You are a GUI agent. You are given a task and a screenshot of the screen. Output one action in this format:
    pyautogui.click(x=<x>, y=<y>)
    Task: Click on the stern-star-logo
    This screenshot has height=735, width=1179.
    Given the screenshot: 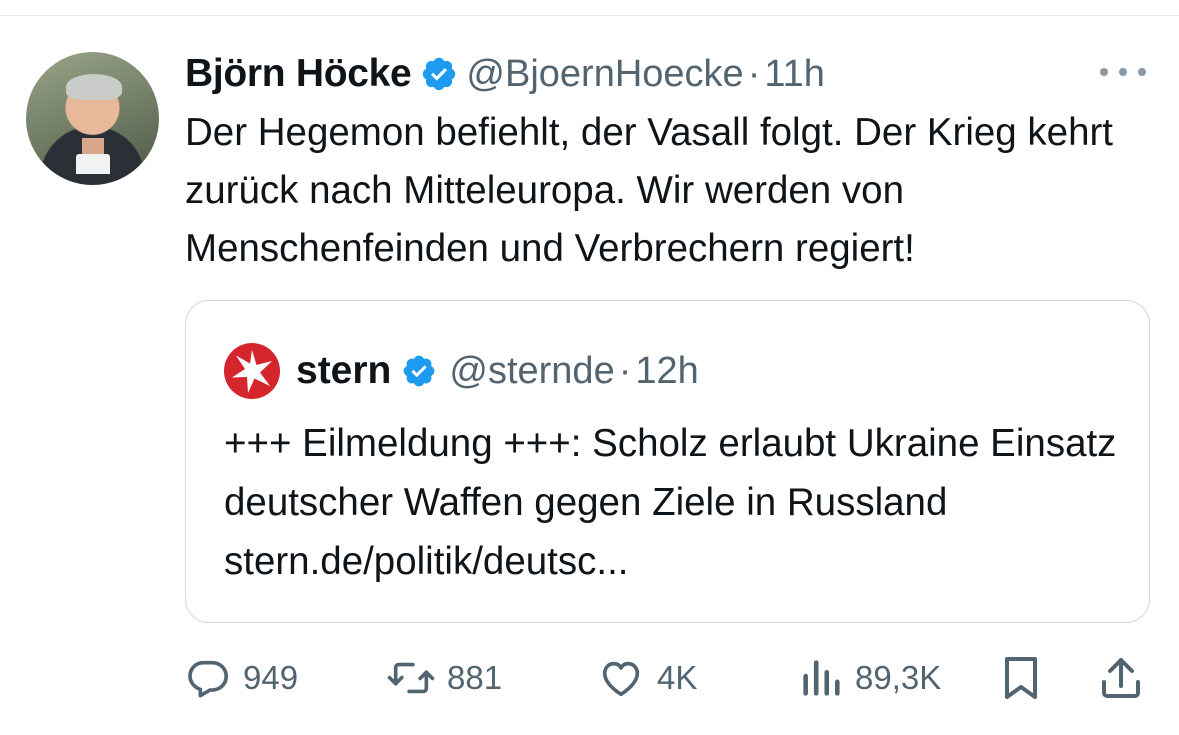 What is the action you would take?
    pyautogui.click(x=252, y=371)
    